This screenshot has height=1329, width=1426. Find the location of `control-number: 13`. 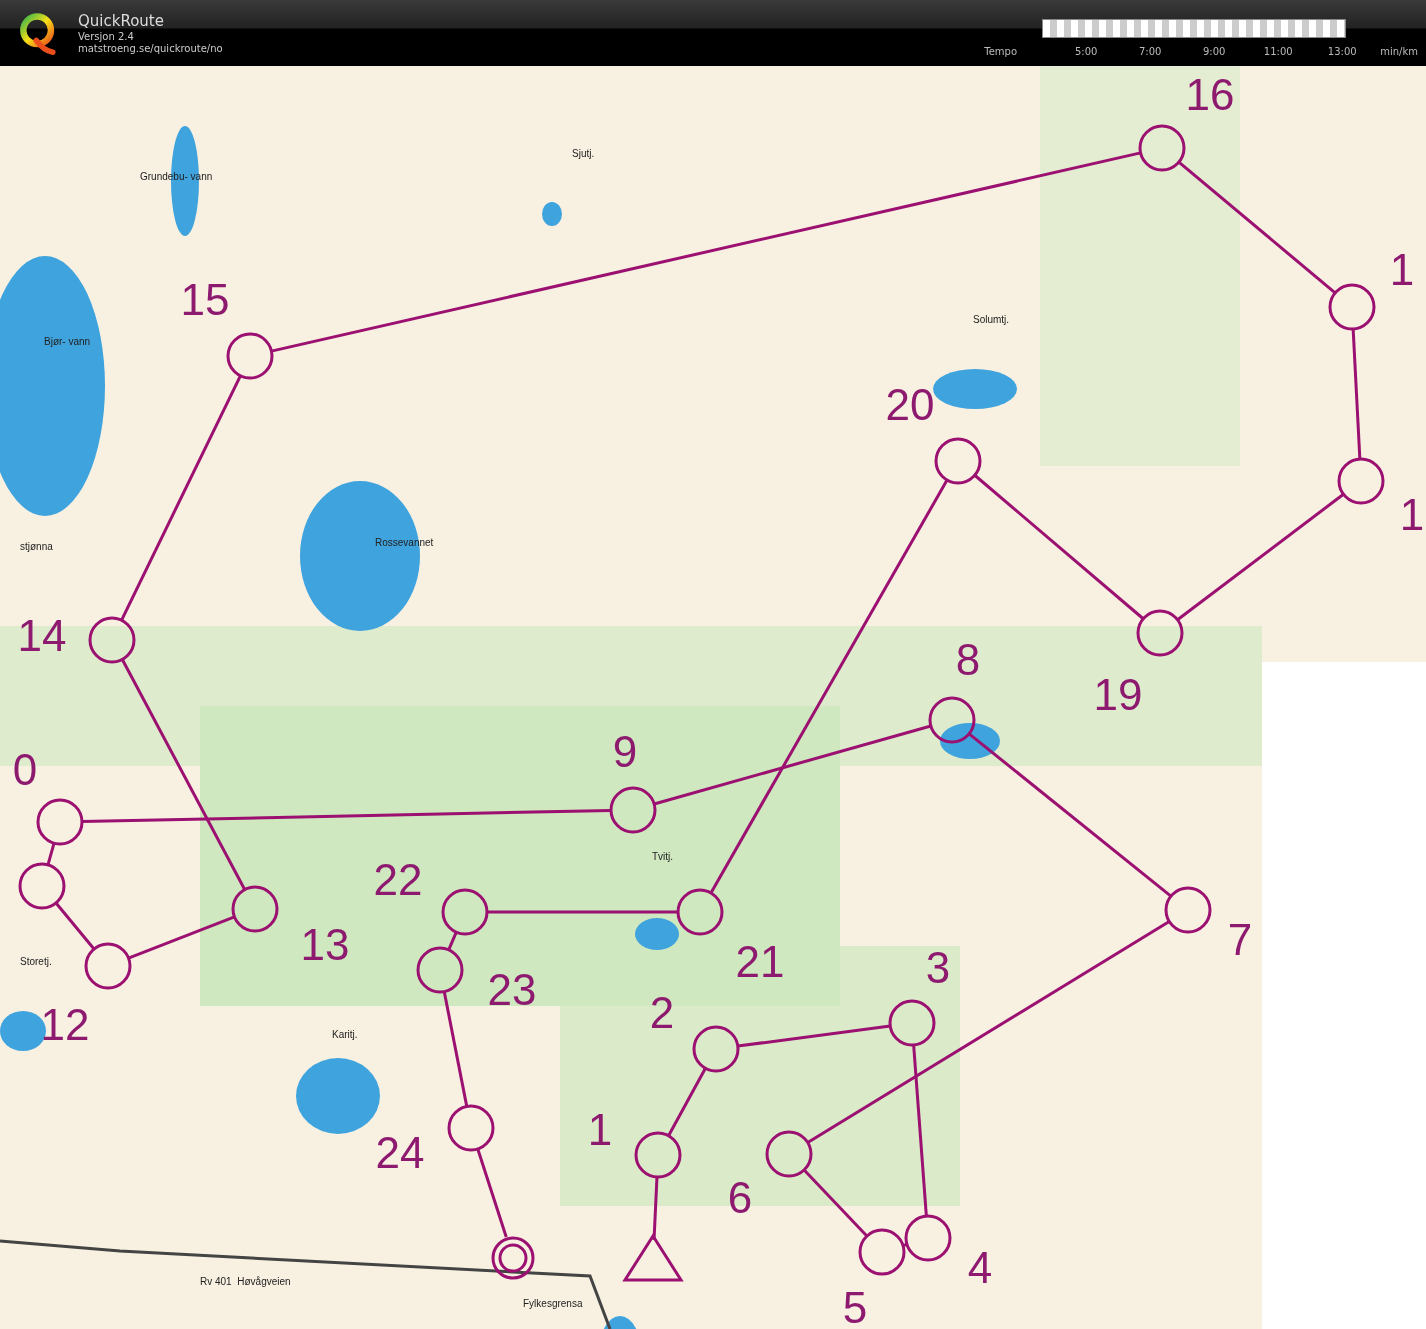

control-number: 13 is located at coordinates (325, 944).